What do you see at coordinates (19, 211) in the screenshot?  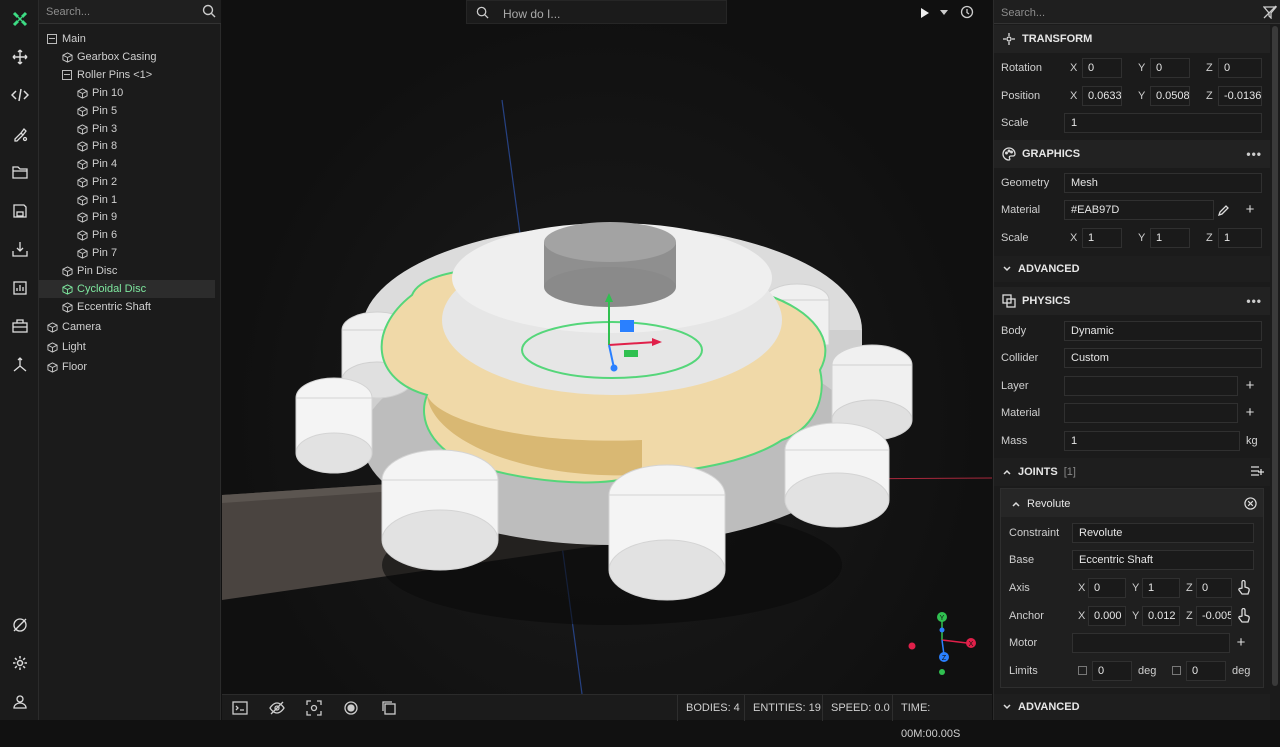 I see `save-icon` at bounding box center [19, 211].